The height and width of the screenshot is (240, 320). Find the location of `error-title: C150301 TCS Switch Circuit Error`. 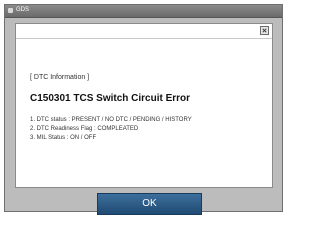

error-title: C150301 TCS Switch Circuit Error is located at coordinates (110, 98).